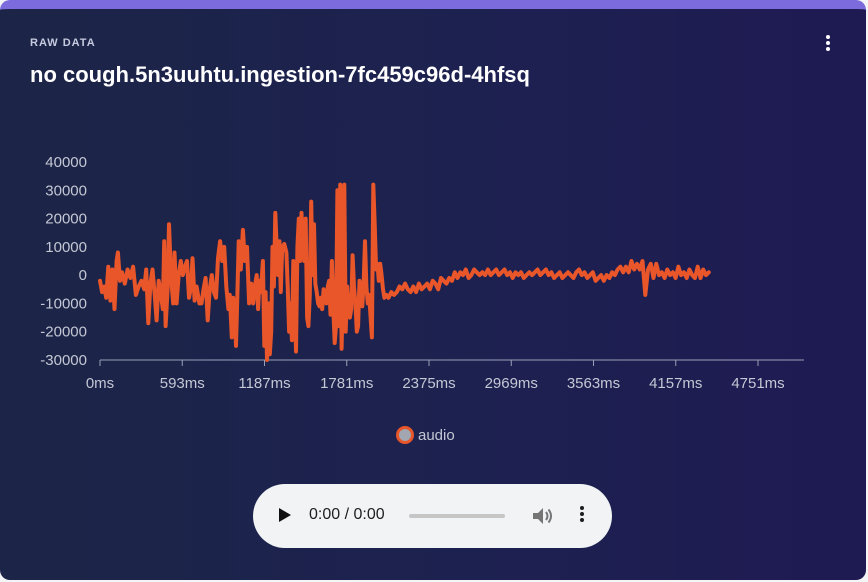 The height and width of the screenshot is (582, 868). Describe the element at coordinates (436, 435) in the screenshot. I see `legend-label: audio` at that location.